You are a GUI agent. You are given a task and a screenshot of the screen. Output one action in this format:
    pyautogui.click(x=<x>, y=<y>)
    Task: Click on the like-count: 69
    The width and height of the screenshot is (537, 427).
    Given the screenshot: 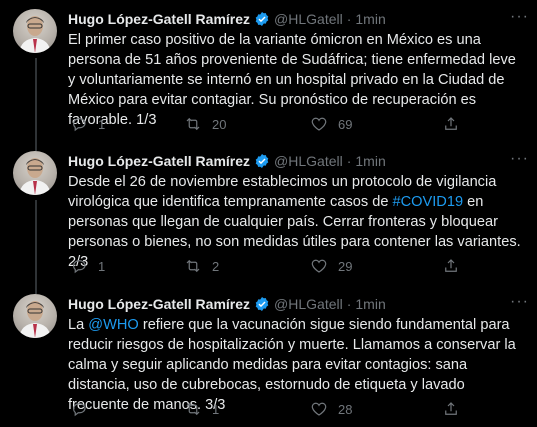 What is the action you would take?
    pyautogui.click(x=345, y=124)
    